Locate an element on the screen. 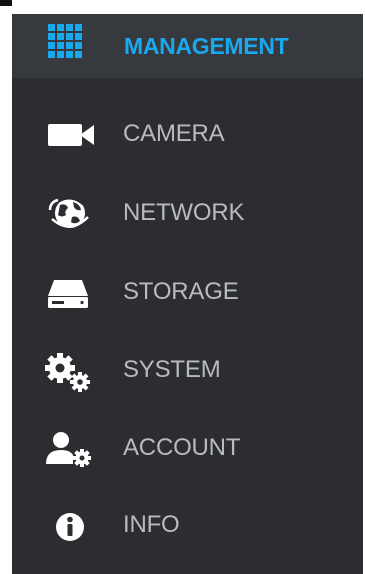 This screenshot has width=365, height=574. menu-item-label: NETWORK is located at coordinates (184, 212).